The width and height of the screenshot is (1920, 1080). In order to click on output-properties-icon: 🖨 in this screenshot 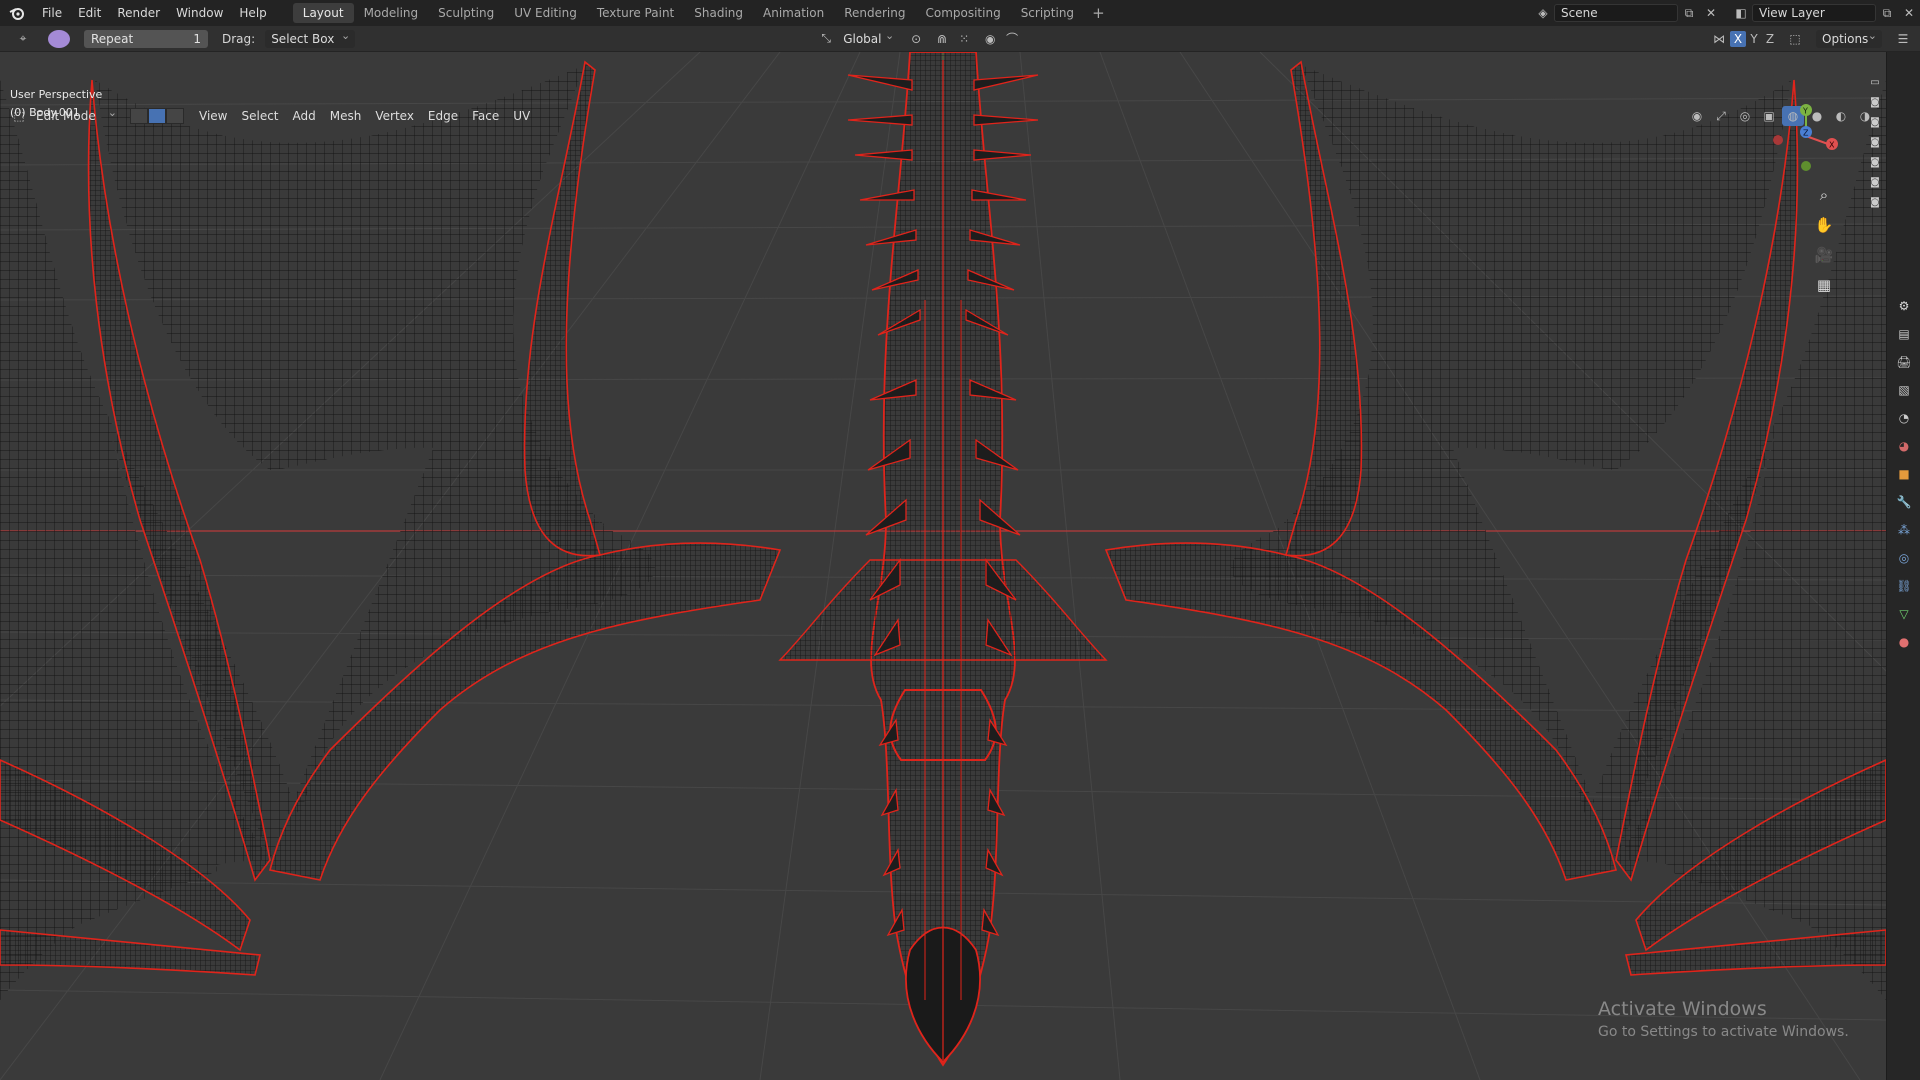, I will do `click(1903, 362)`.